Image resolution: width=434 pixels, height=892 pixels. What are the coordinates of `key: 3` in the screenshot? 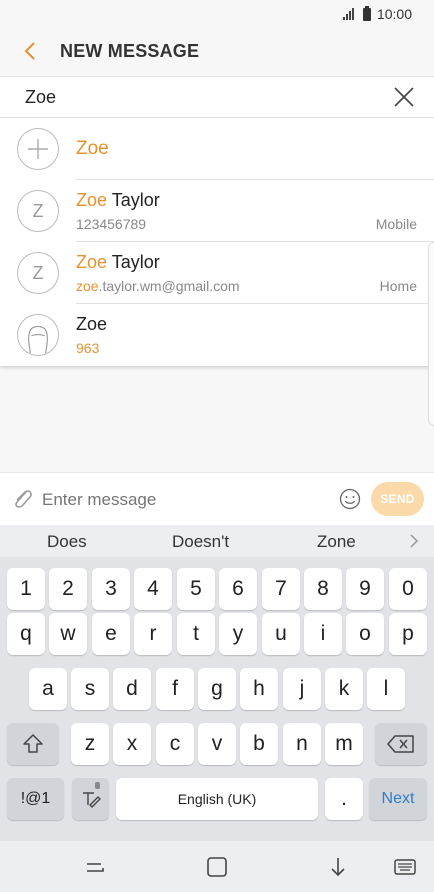 It's located at (111, 589).